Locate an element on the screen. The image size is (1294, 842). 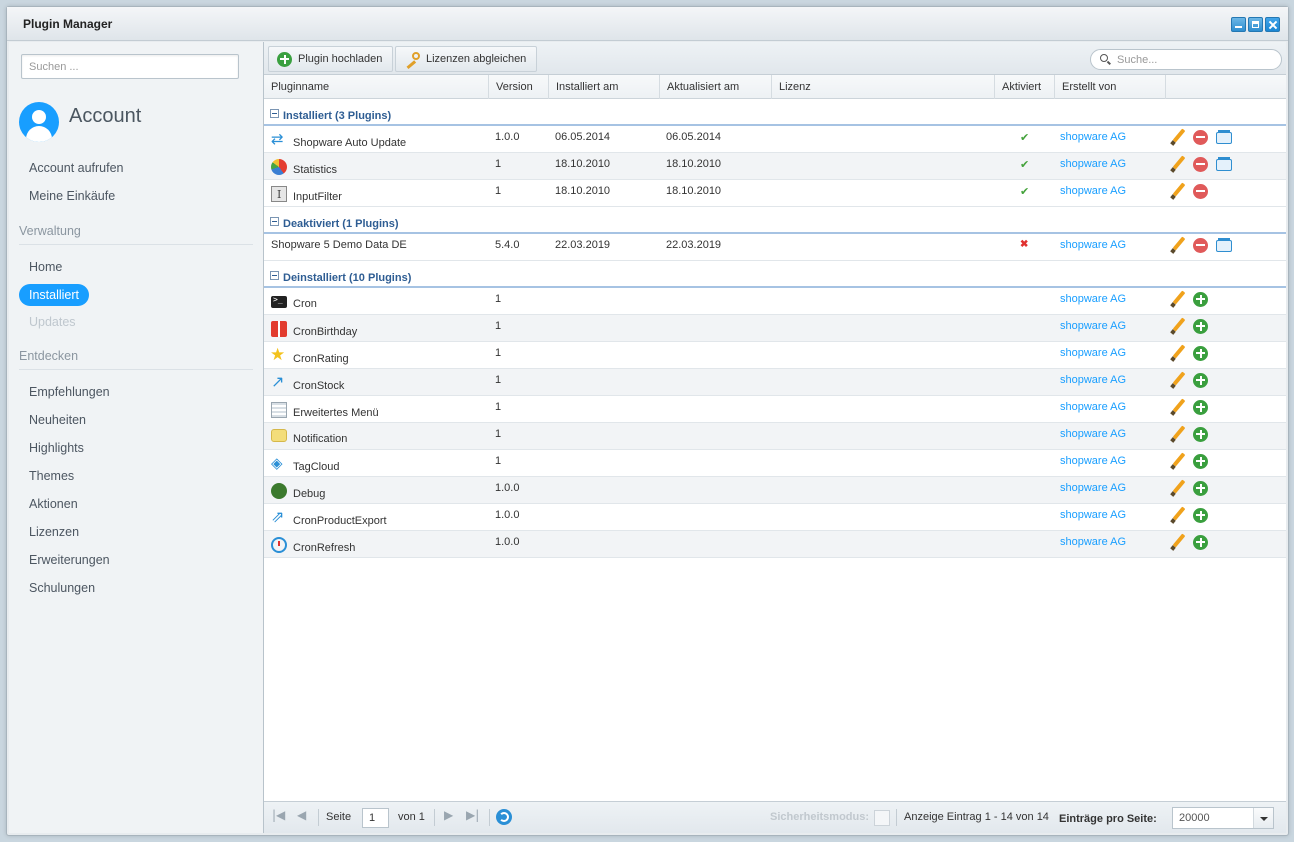
maximize-button is located at coordinates (1255, 24).